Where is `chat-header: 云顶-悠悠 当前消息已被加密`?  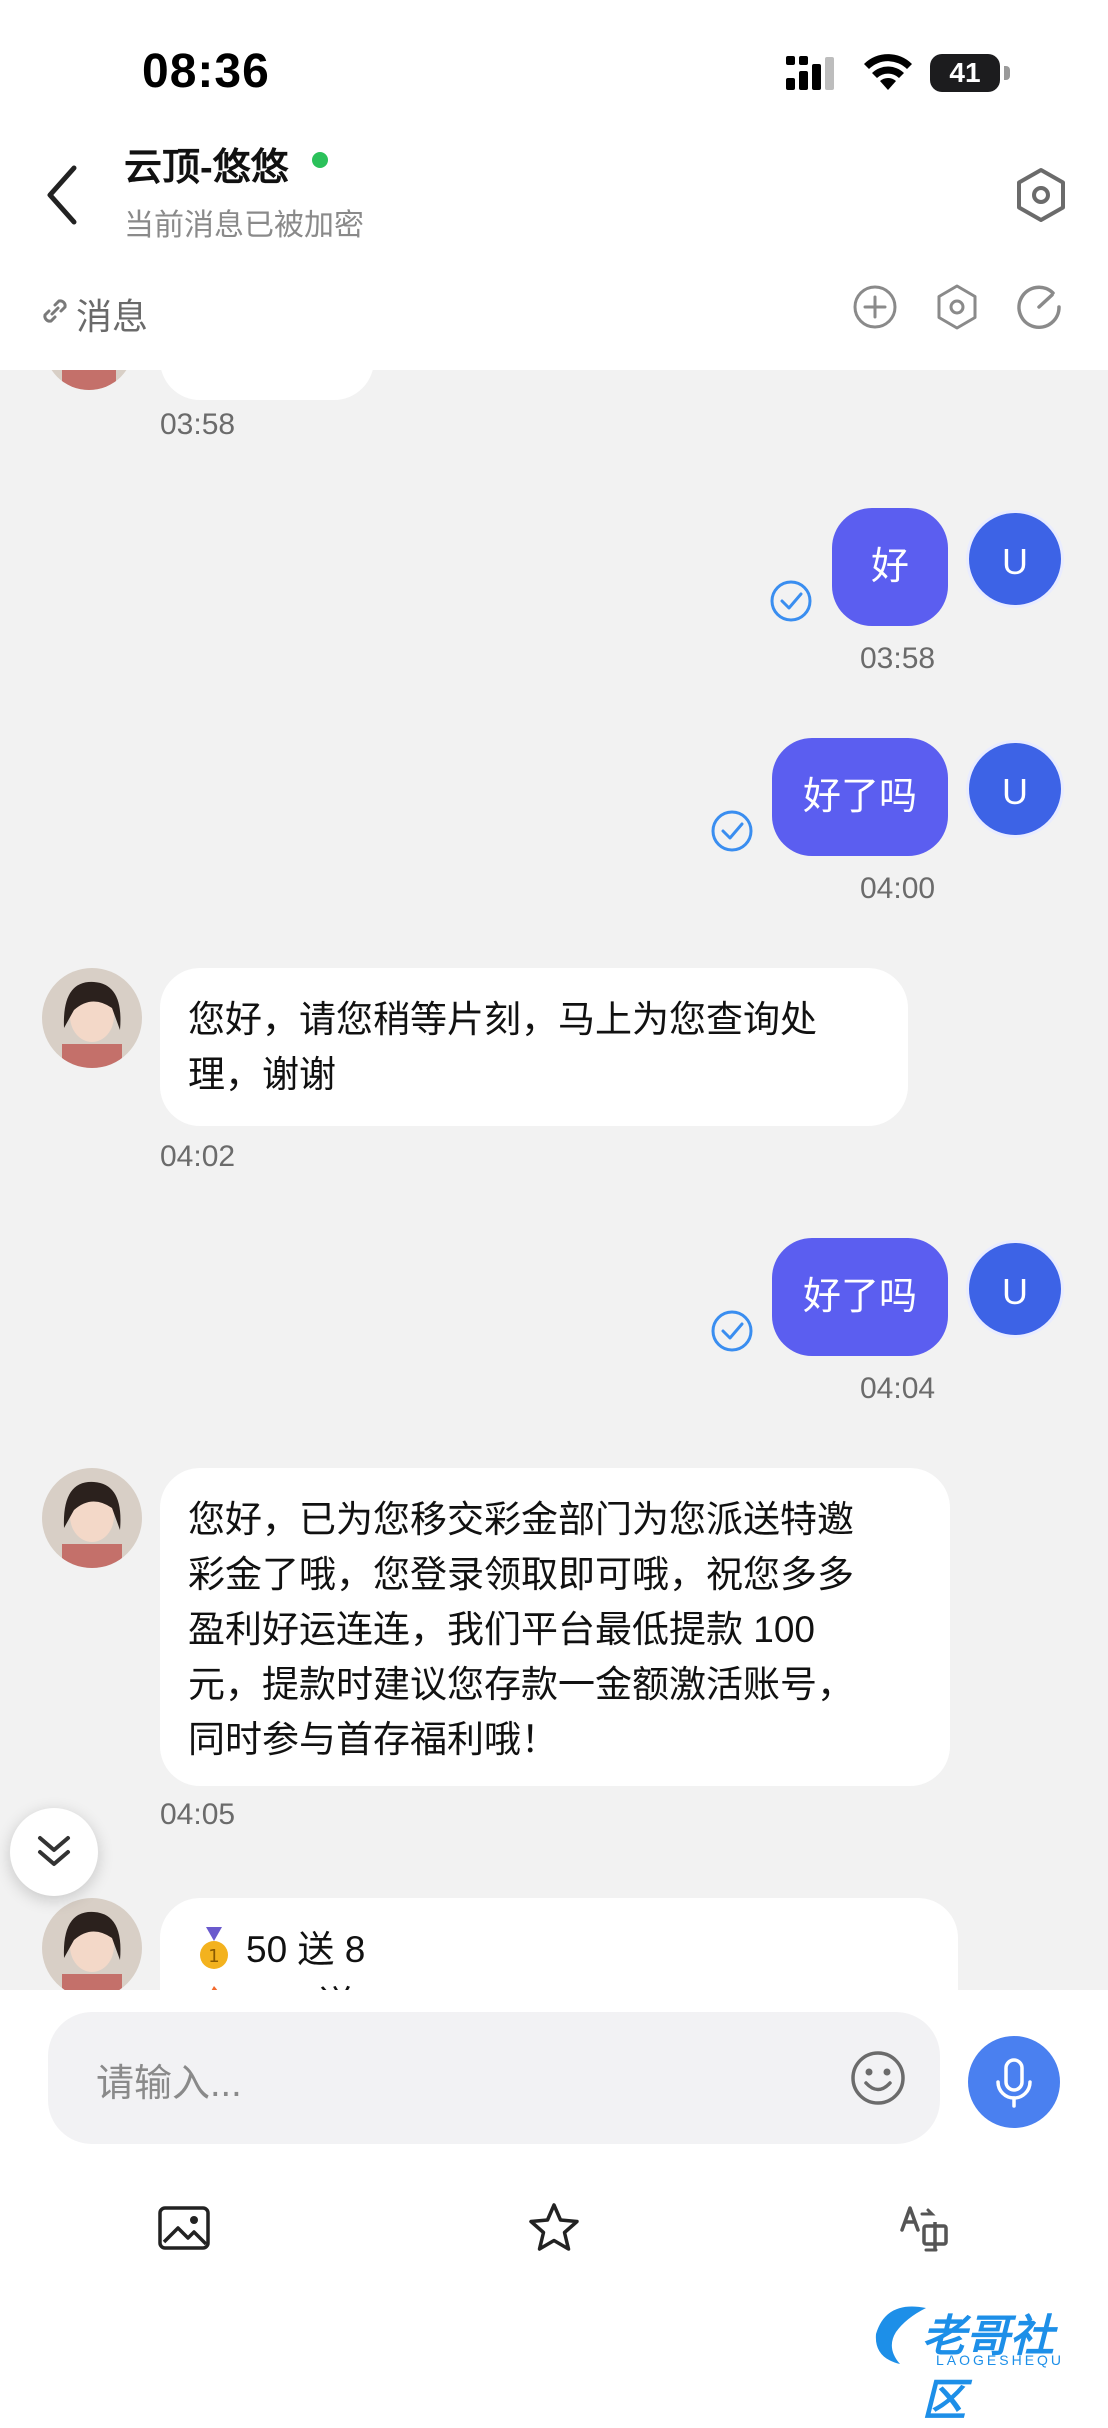 chat-header: 云顶-悠悠 当前消息已被加密 is located at coordinates (554, 195).